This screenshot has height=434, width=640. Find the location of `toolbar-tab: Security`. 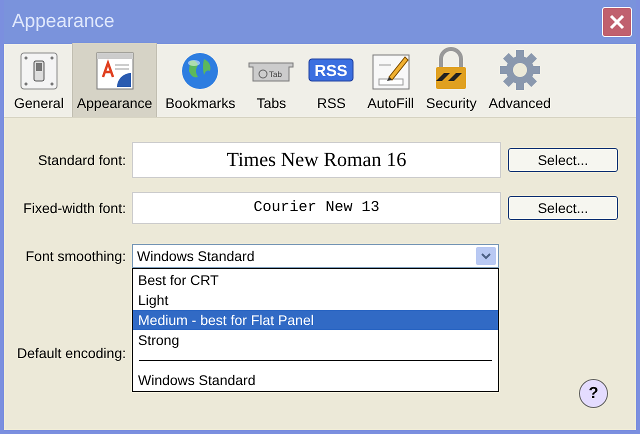

toolbar-tab: Security is located at coordinates (451, 80).